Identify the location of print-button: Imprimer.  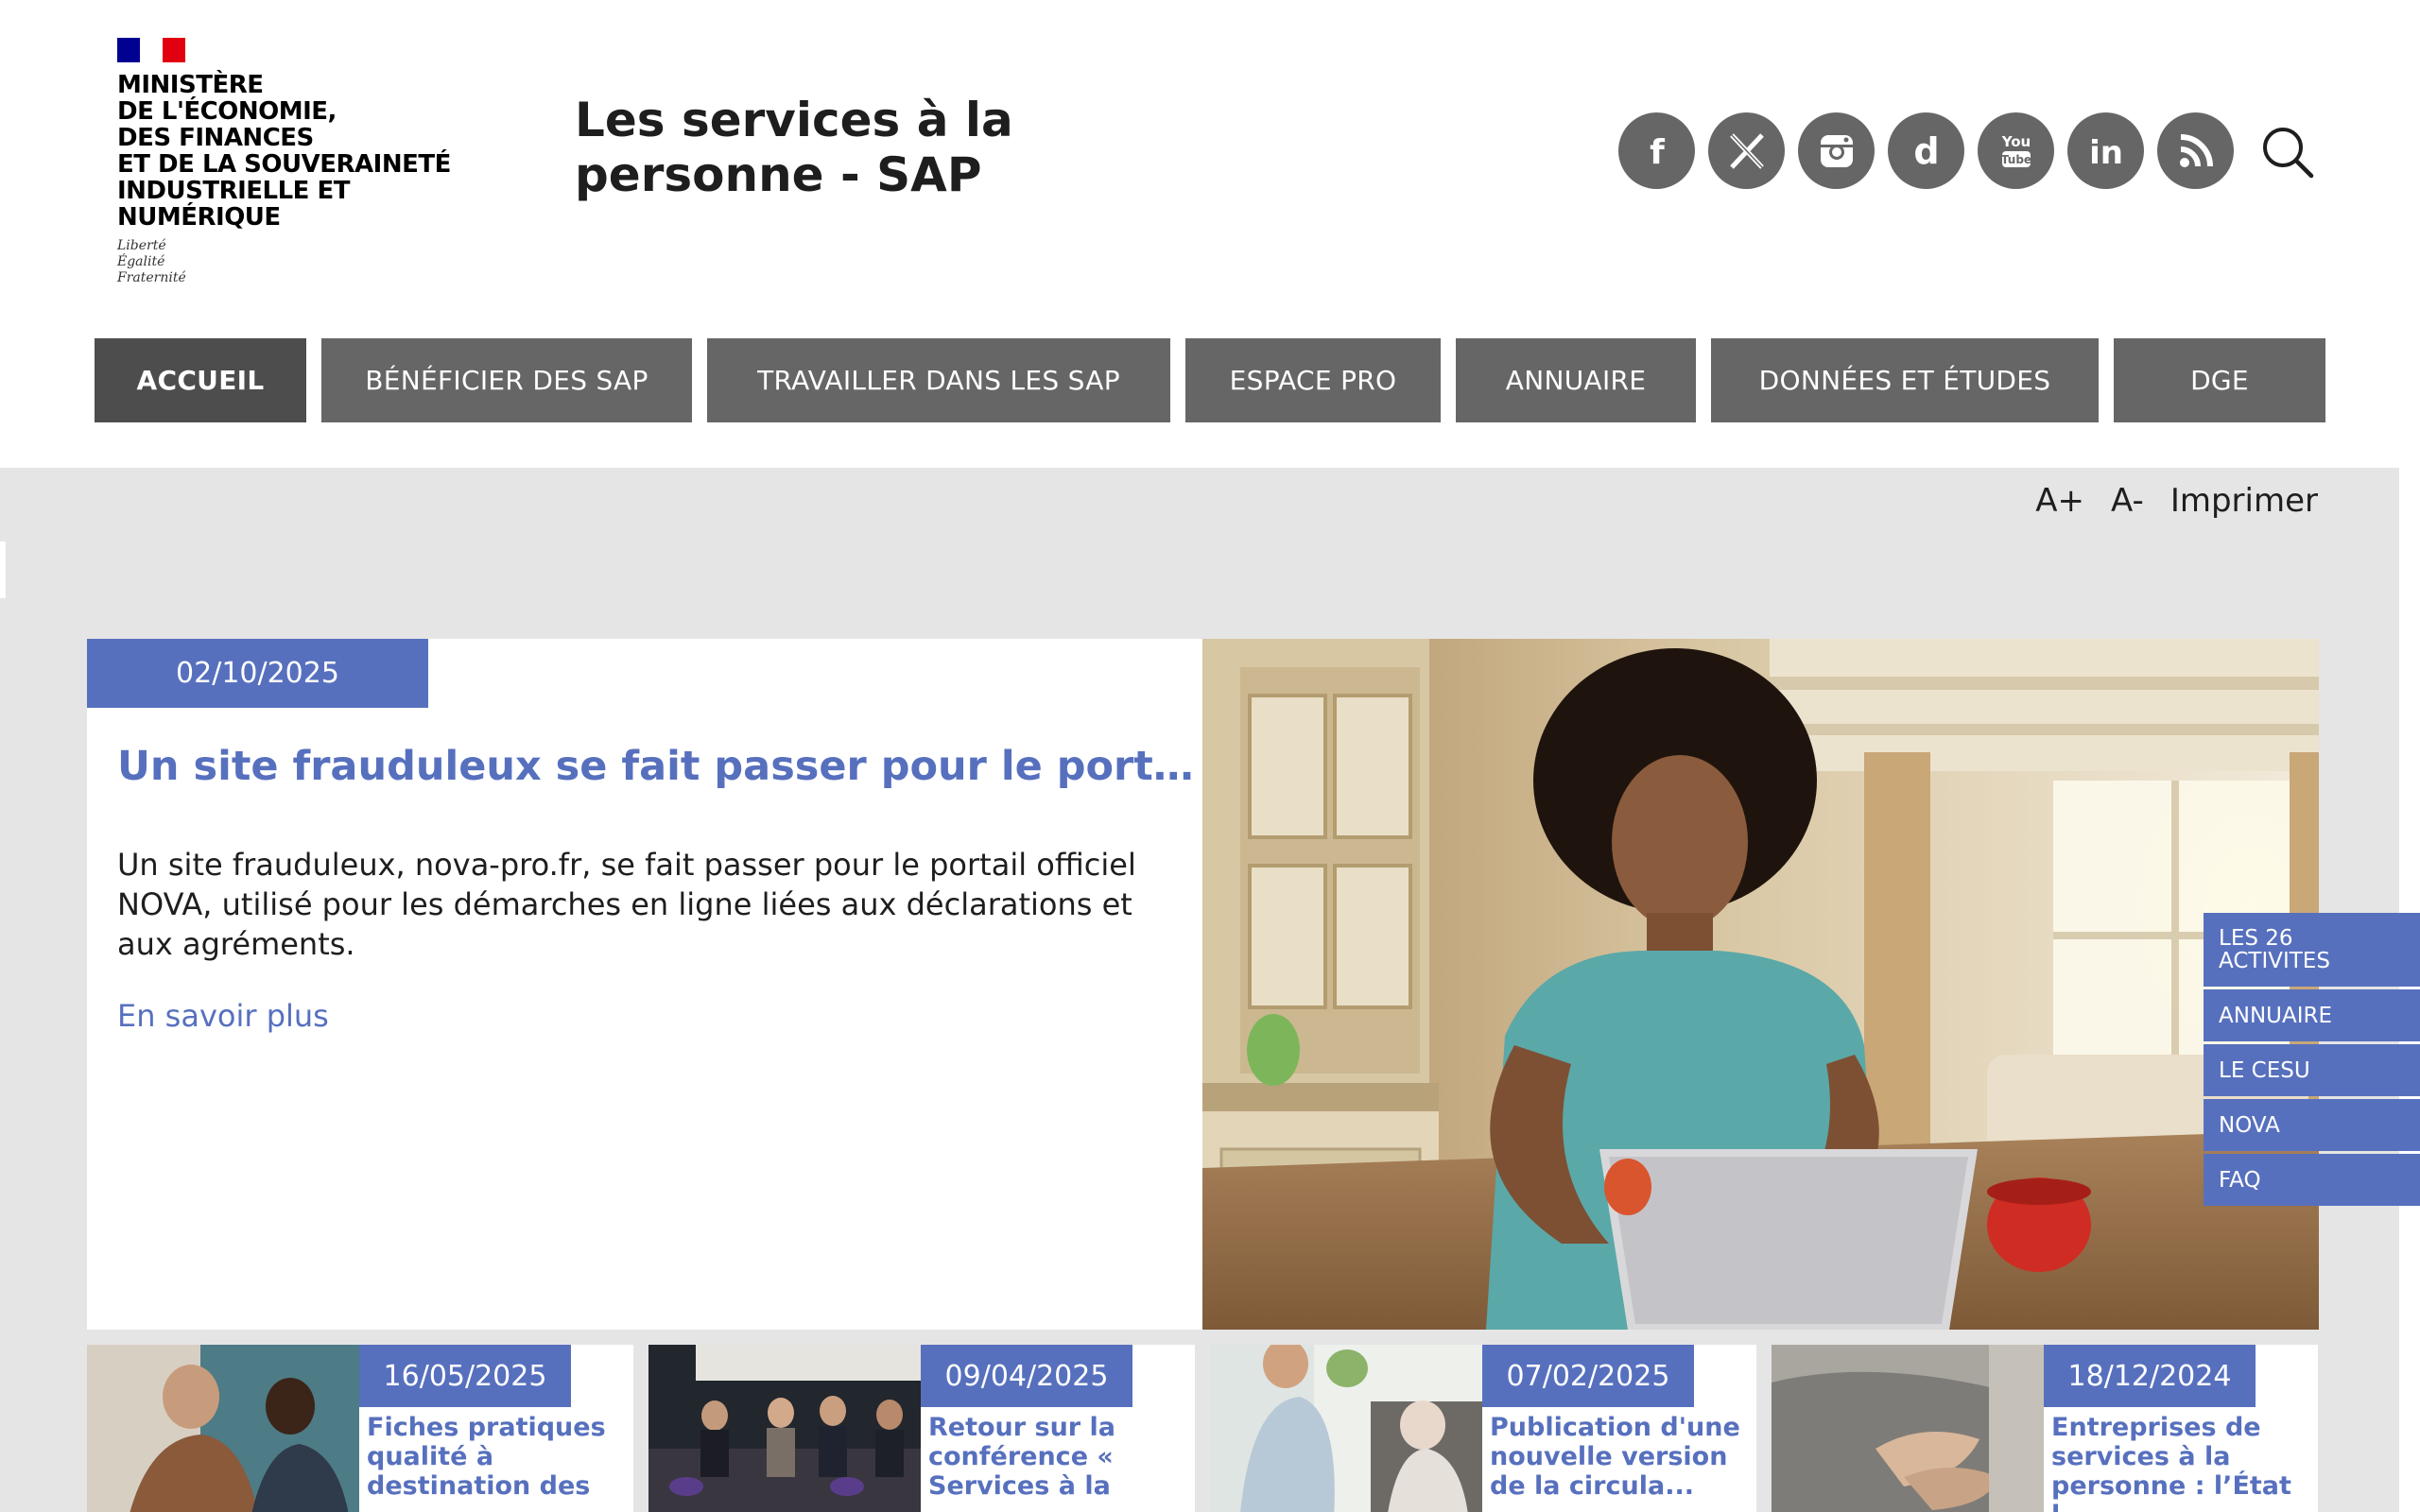
(2244, 501).